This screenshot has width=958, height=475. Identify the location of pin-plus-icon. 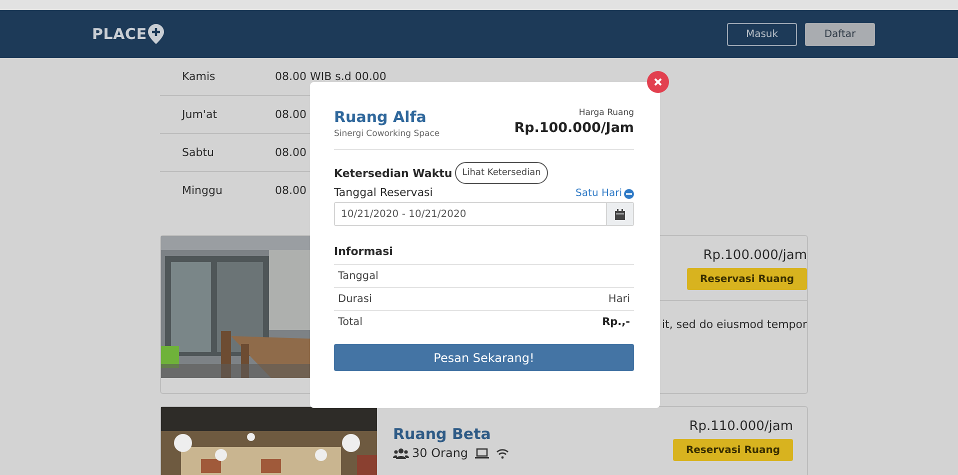
(156, 34).